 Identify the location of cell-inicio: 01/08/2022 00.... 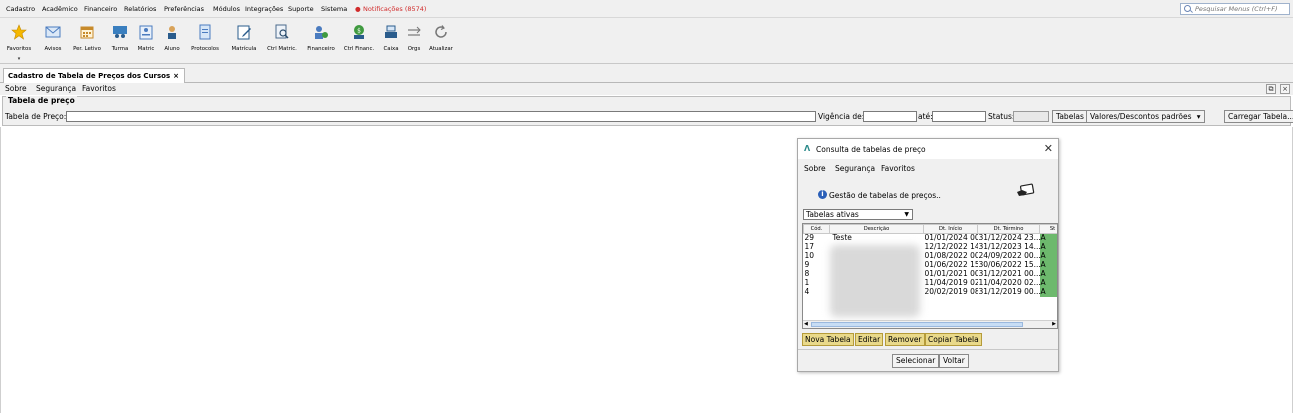
(951, 255).